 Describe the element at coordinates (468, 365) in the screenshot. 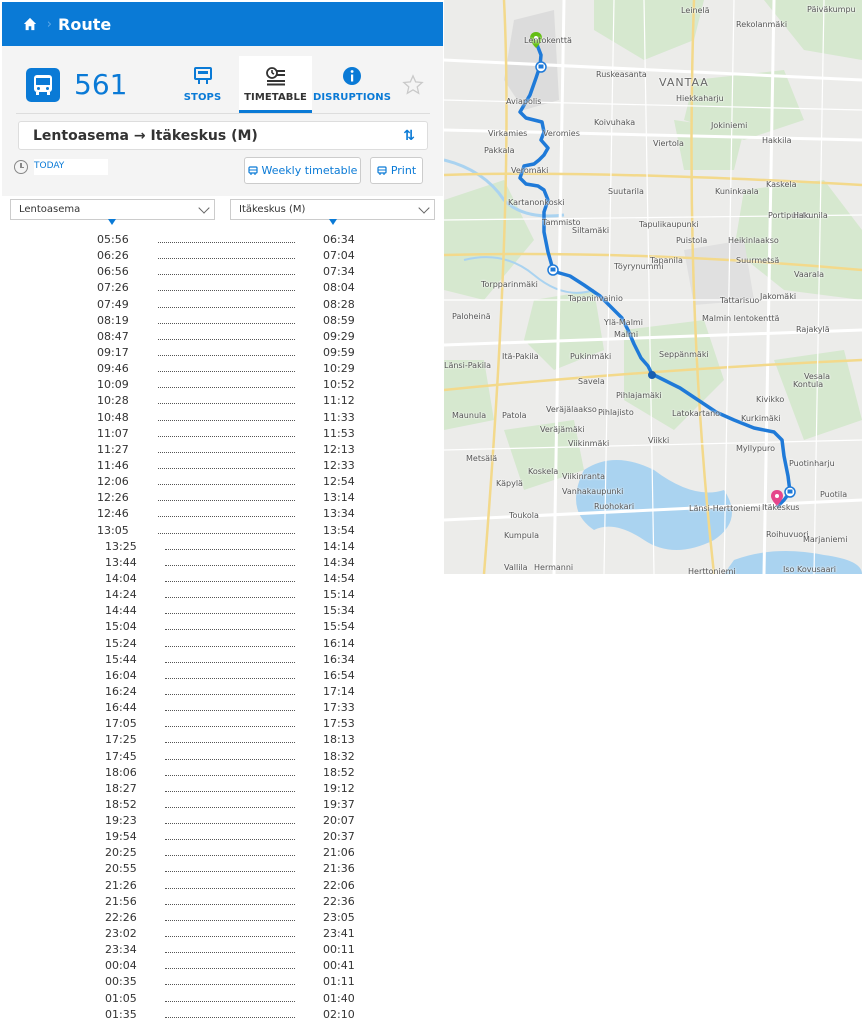

I see `map-place-label: Länsi-Pakila` at that location.